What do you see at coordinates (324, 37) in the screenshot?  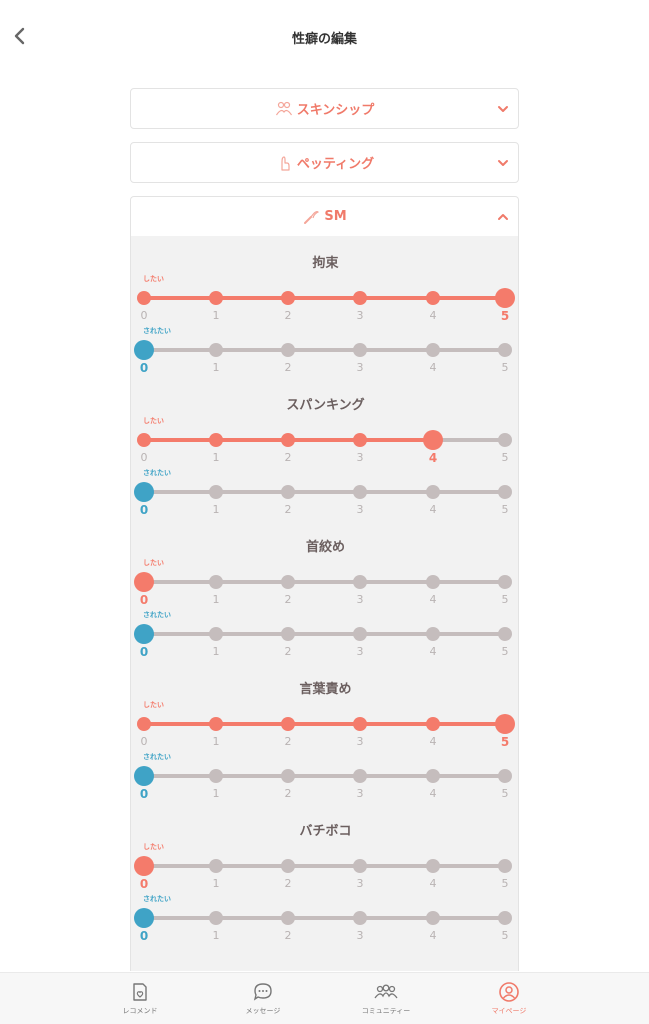 I see `header: 性癖の編集` at bounding box center [324, 37].